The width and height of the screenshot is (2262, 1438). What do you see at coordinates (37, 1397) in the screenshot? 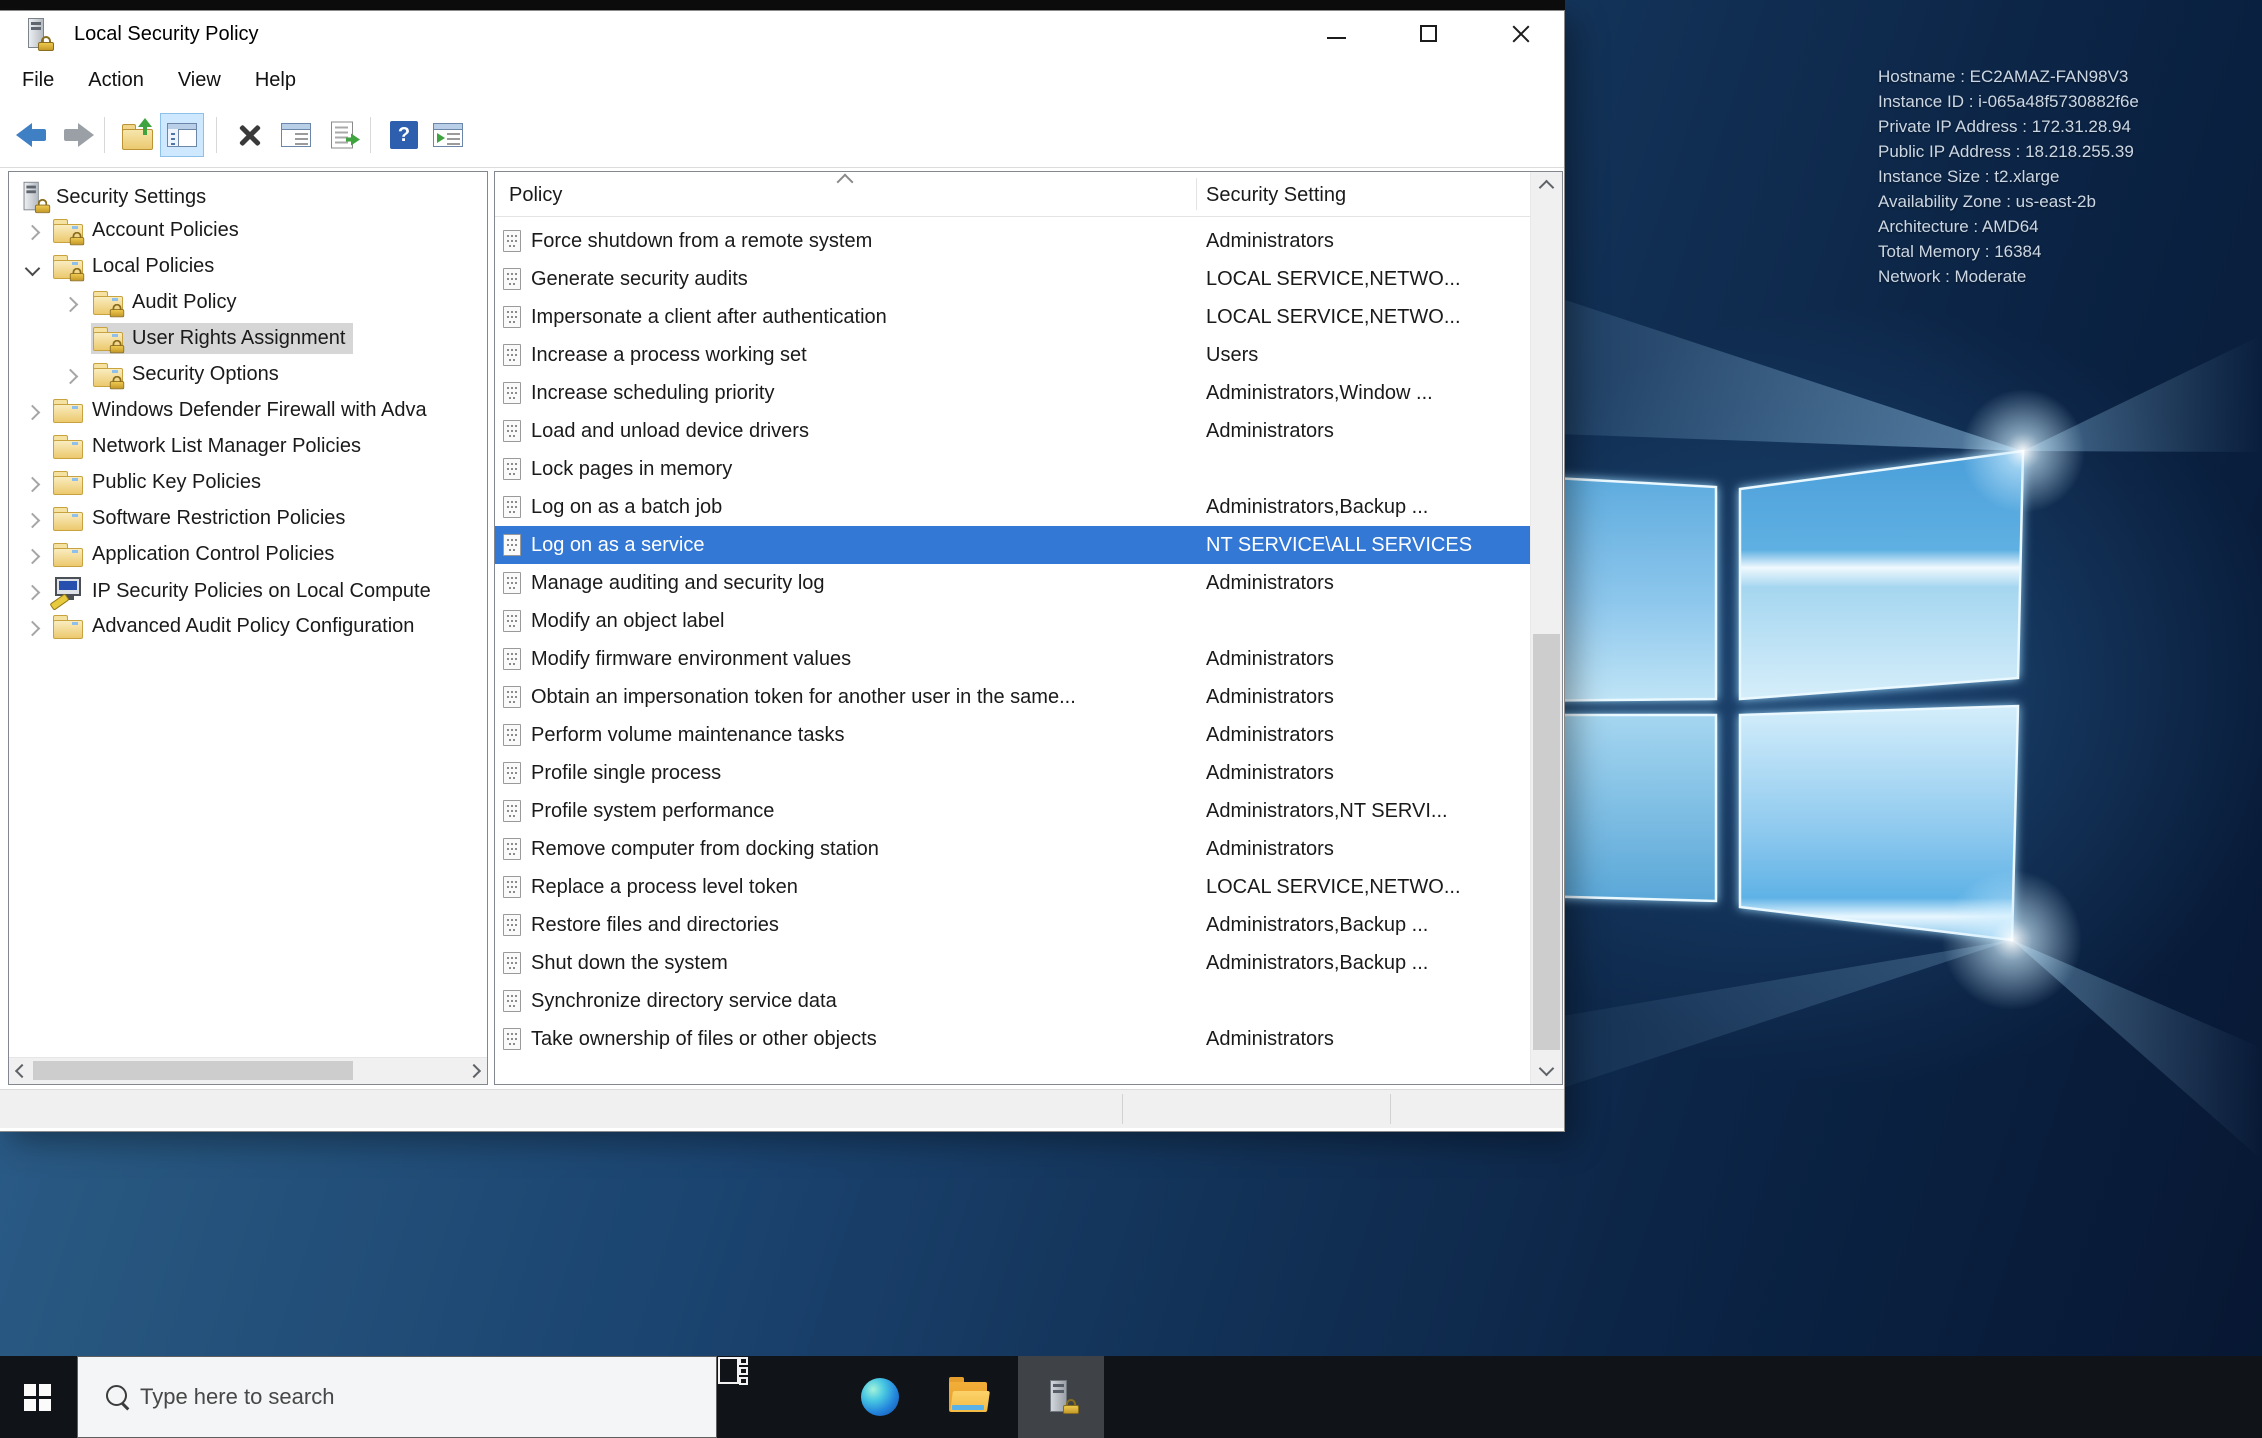
I see `start-button` at bounding box center [37, 1397].